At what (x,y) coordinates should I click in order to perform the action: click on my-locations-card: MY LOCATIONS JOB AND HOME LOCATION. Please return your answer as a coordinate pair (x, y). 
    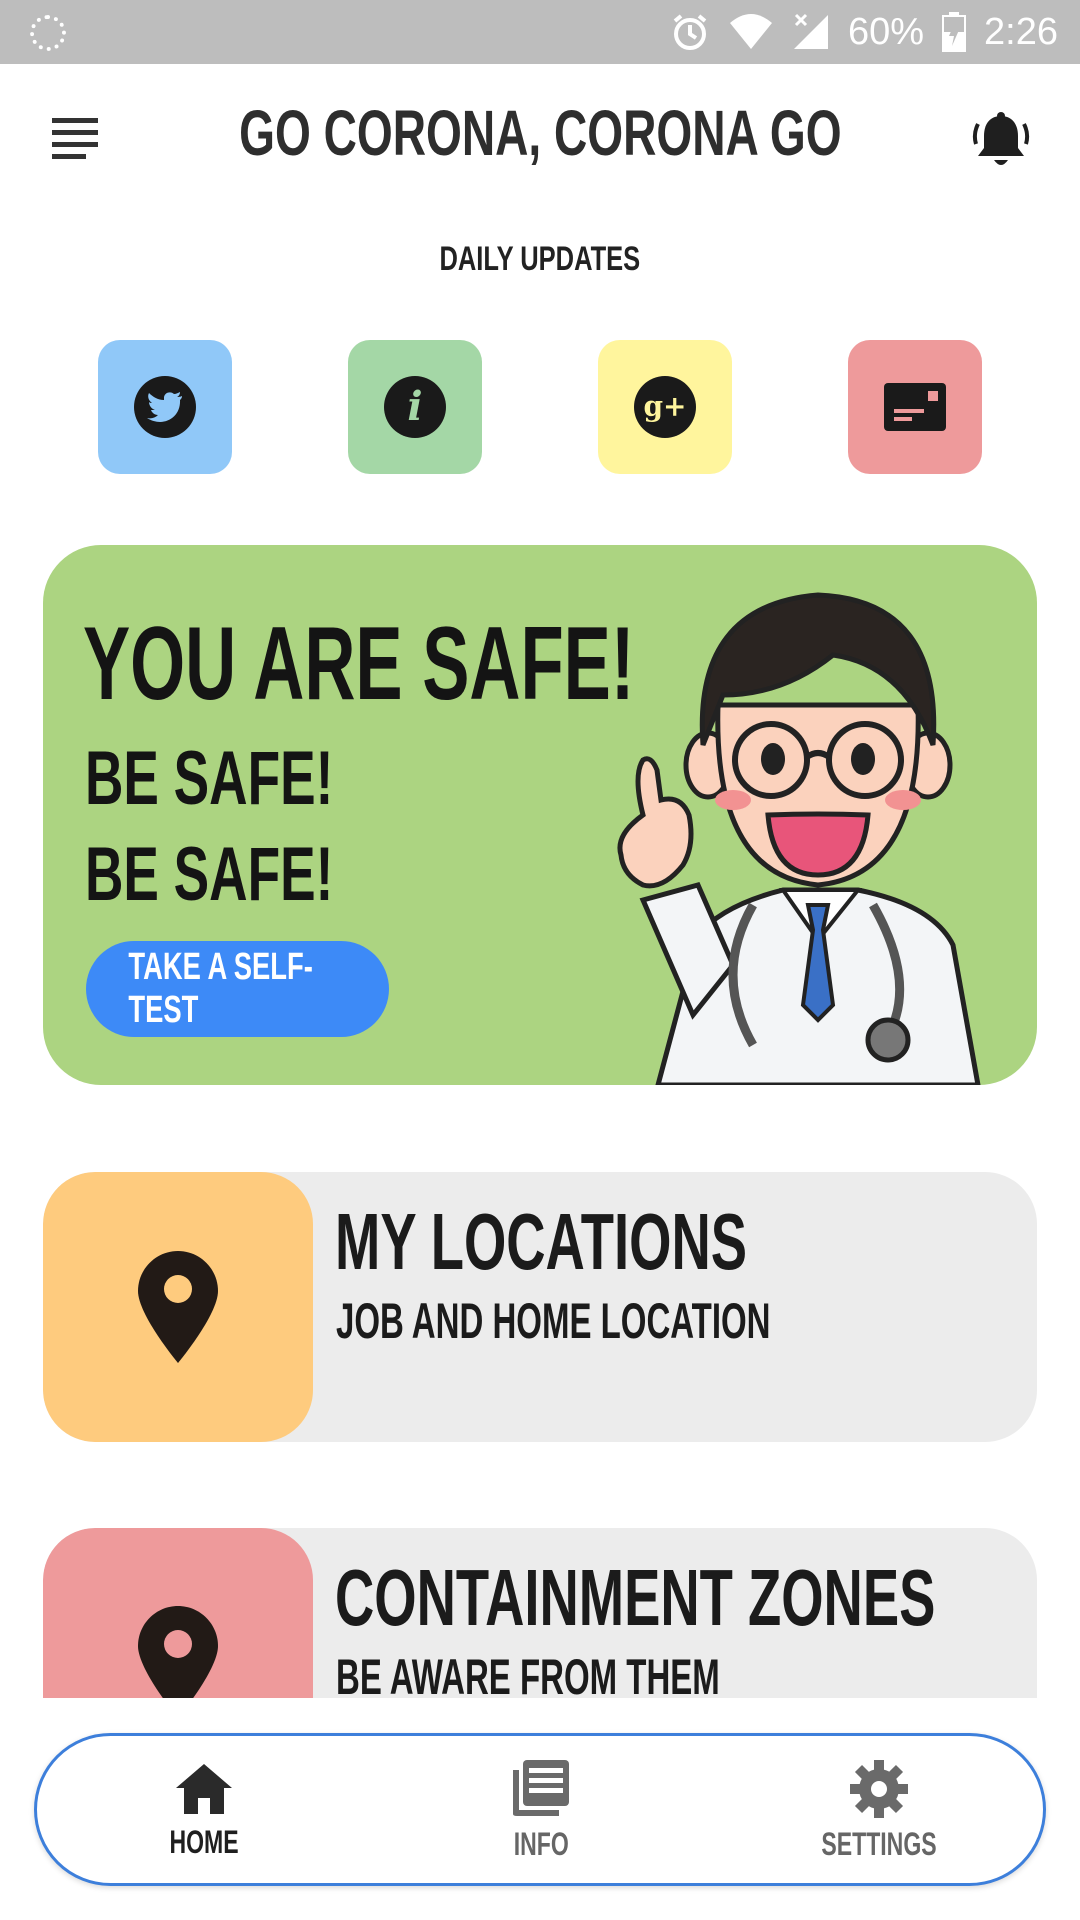
    Looking at the image, I should click on (540, 1307).